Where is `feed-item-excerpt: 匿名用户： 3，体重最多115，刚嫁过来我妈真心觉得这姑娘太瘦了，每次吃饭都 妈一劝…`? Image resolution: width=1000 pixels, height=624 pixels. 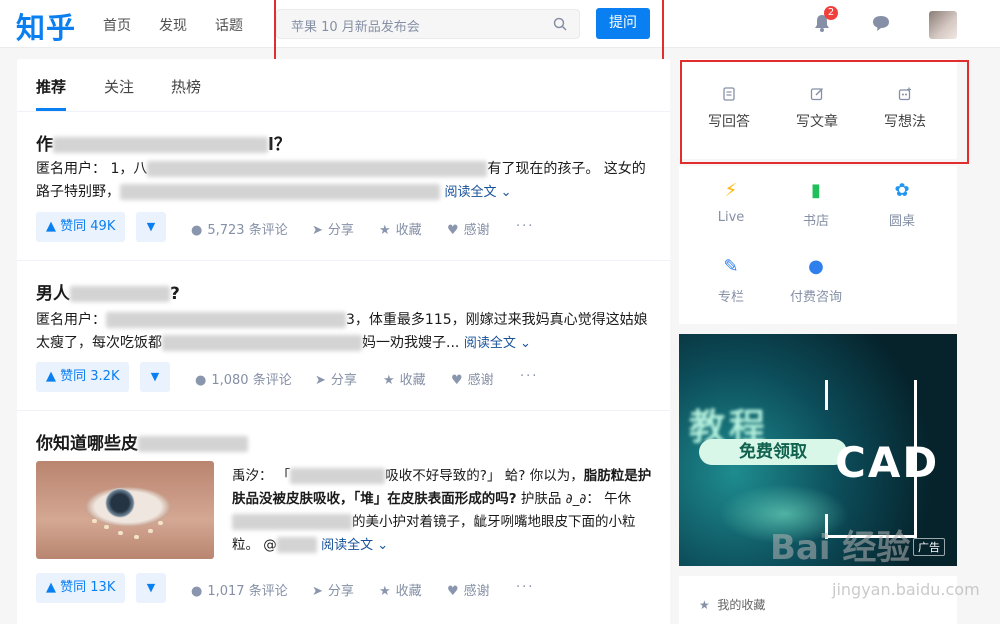
feed-item-excerpt: 匿名用户： 3，体重最多115，刚嫁过来我妈真心觉得这姑娘太瘦了，每次吃饭都 妈一劝… is located at coordinates (343, 332).